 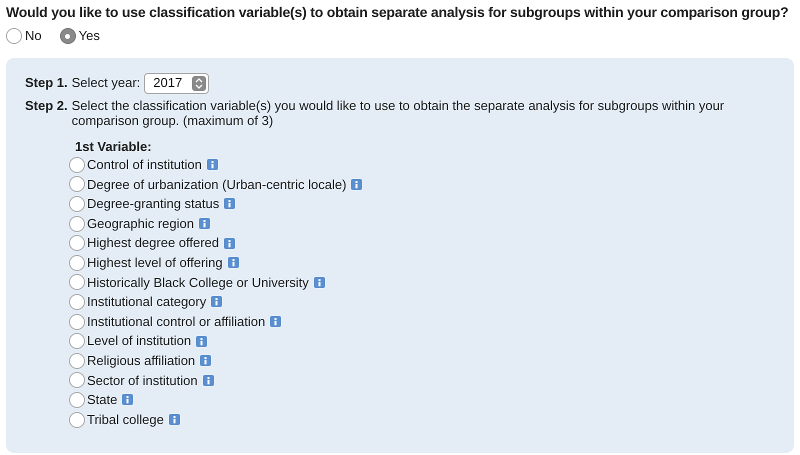 I want to click on option-label: Degree of urbanization (Urban-centric locale), so click(x=216, y=185).